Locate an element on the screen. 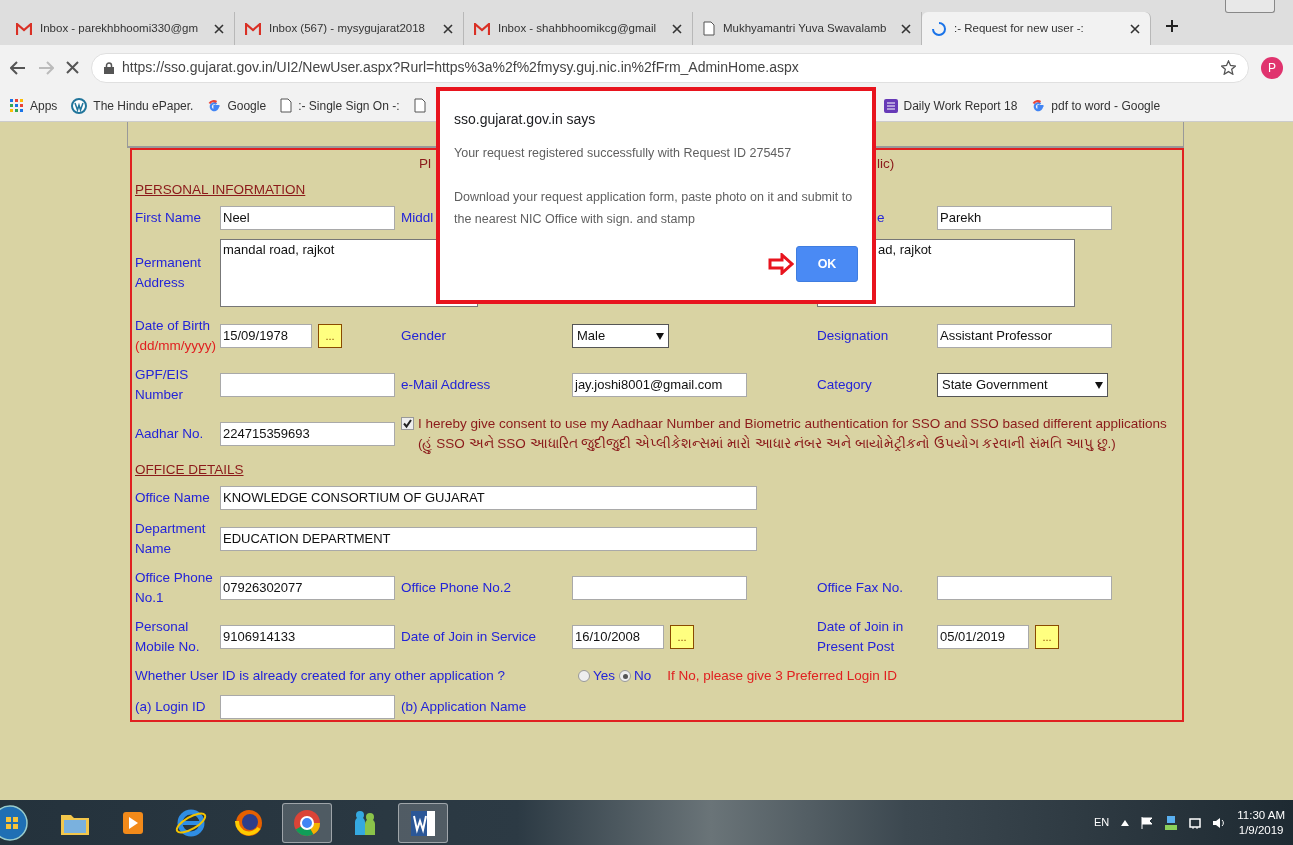  field-label: Department Name is located at coordinates (171, 539).